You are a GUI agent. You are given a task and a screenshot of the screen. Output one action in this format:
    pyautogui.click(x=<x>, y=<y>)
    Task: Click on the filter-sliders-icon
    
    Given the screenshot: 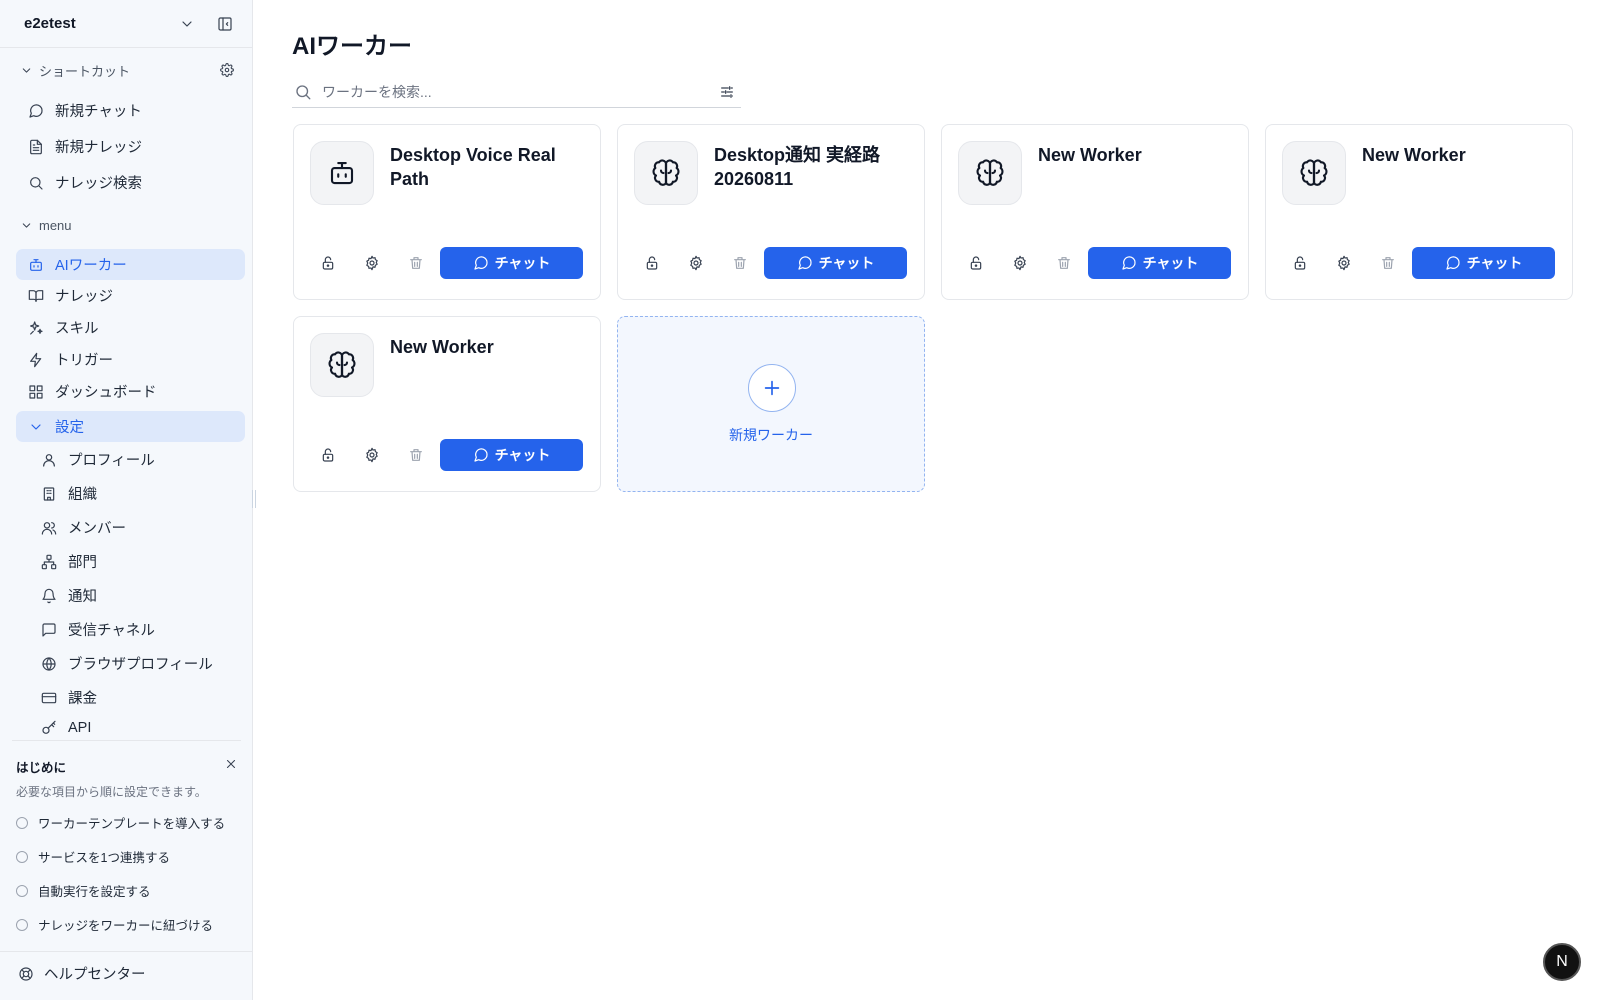 What is the action you would take?
    pyautogui.click(x=727, y=92)
    